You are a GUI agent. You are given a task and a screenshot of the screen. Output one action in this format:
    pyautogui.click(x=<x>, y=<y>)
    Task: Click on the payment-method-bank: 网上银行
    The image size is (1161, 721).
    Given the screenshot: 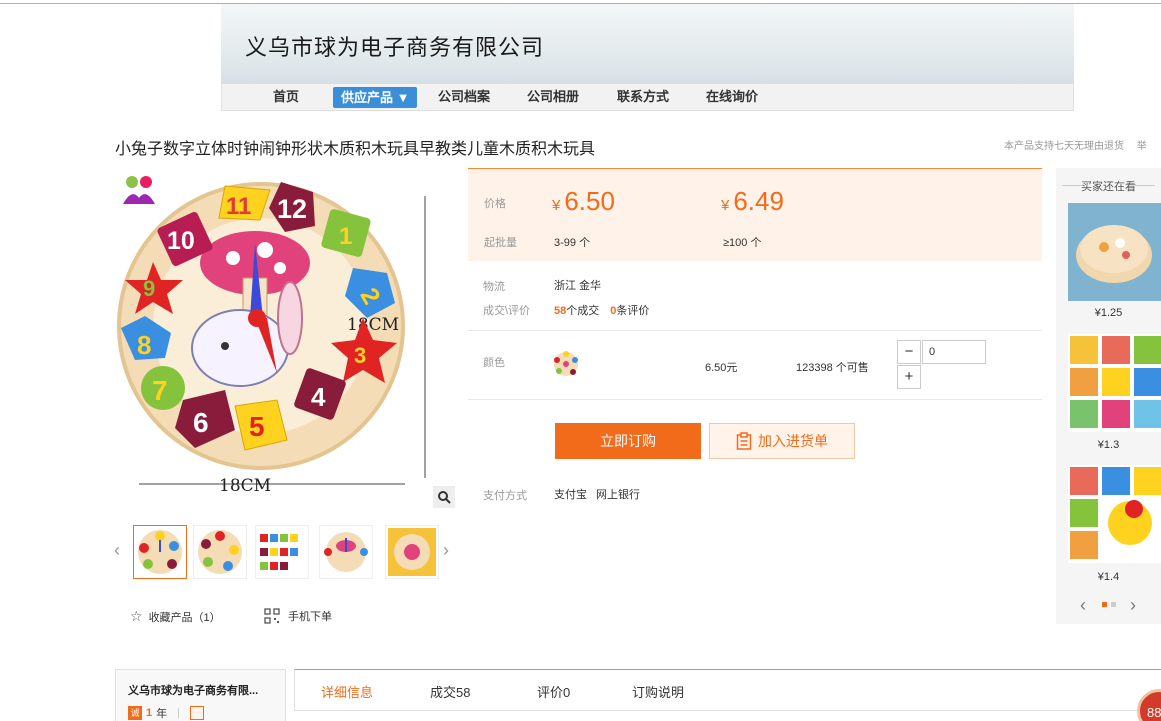 What is the action you would take?
    pyautogui.click(x=618, y=495)
    